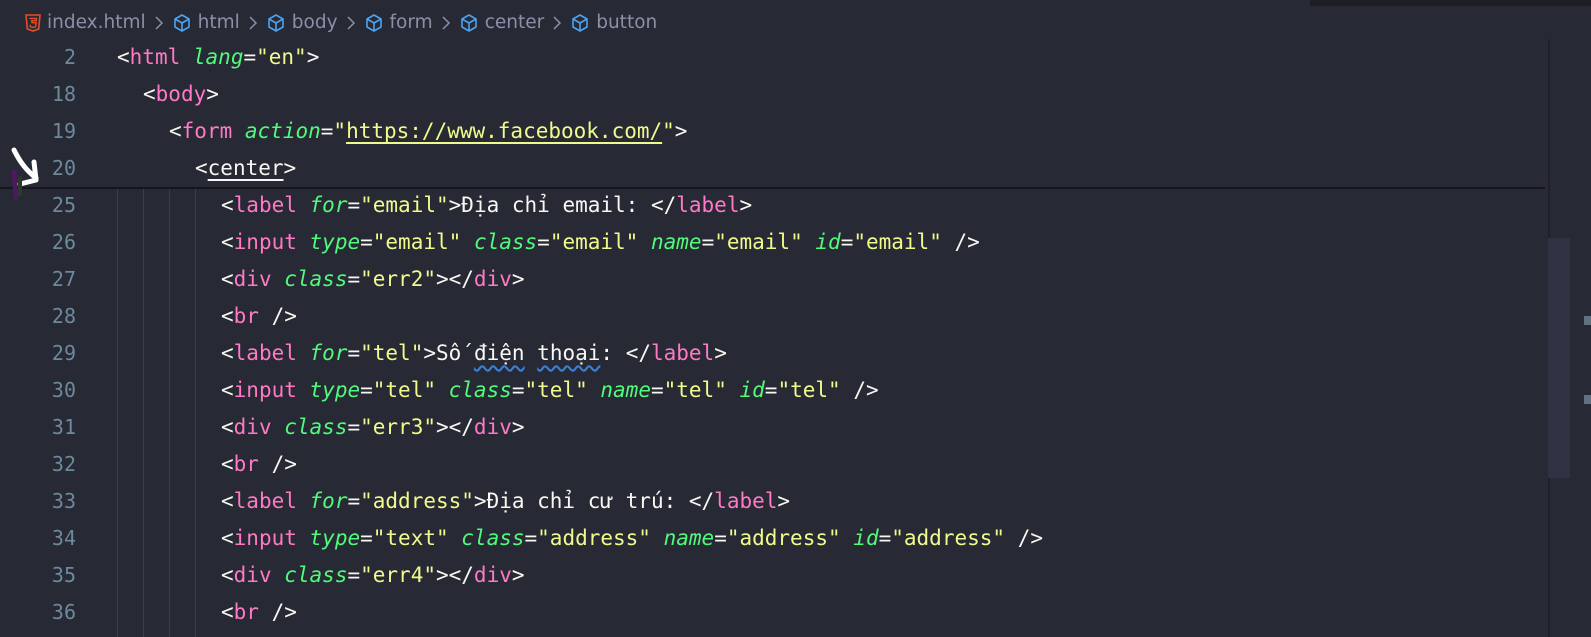 The height and width of the screenshot is (637, 1591). What do you see at coordinates (335, 538) in the screenshot?
I see `code-token: type` at bounding box center [335, 538].